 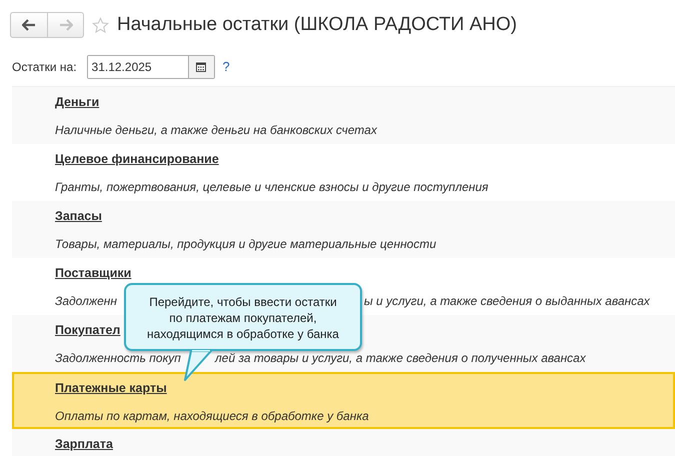 I want to click on section-description: Наличные деньги, а также деньги на банковских счетах, so click(x=216, y=130).